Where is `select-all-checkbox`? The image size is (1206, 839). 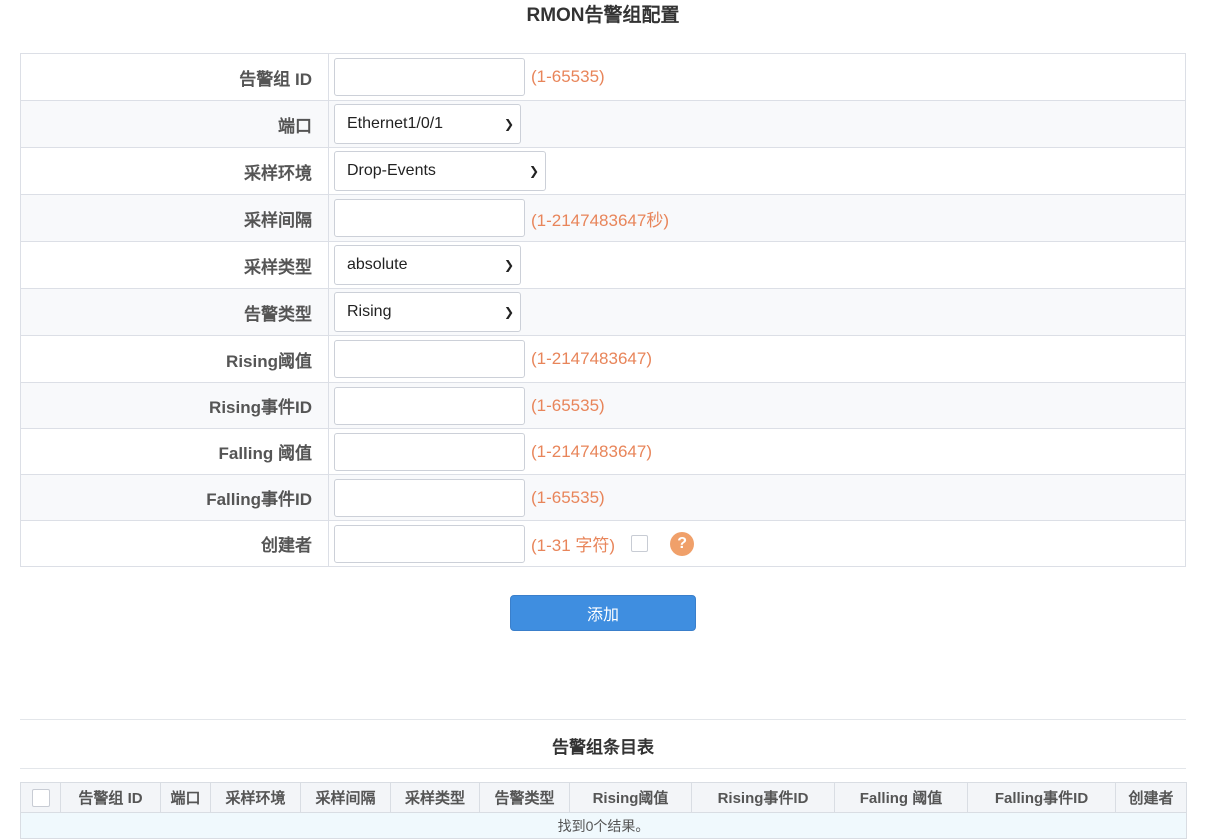 select-all-checkbox is located at coordinates (40, 797).